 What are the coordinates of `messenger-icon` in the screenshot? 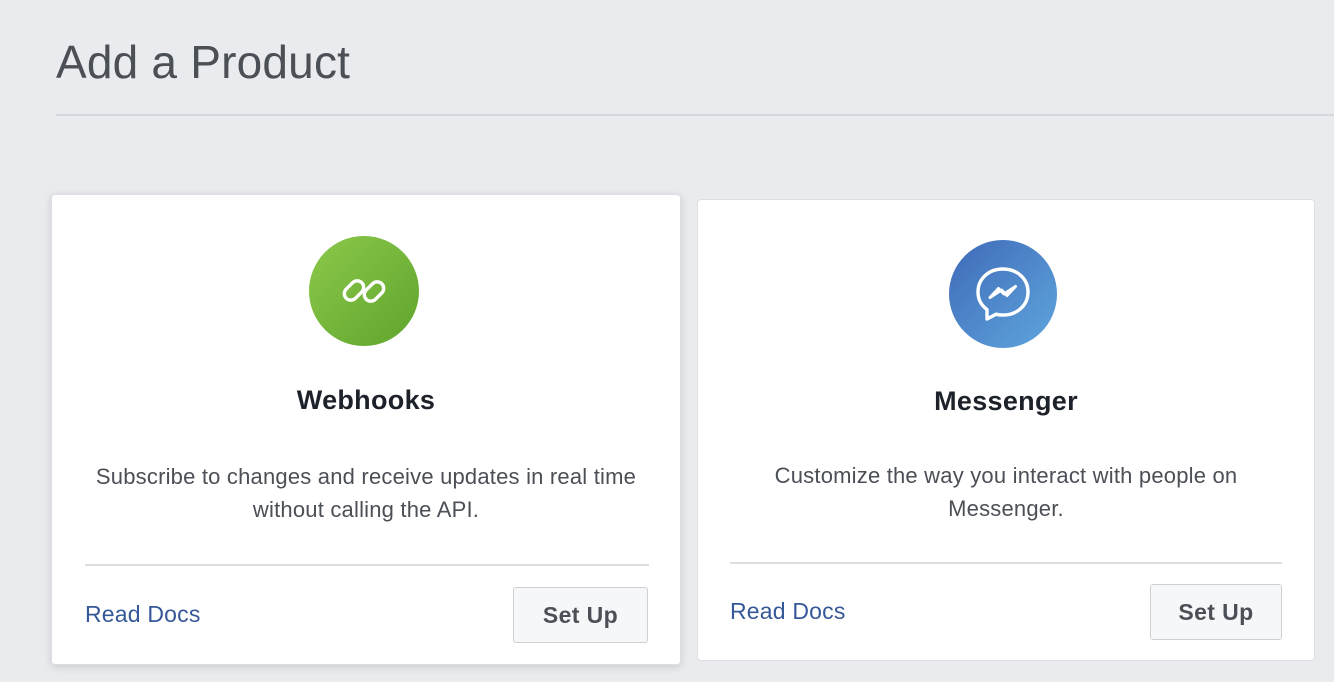 It's located at (1003, 294).